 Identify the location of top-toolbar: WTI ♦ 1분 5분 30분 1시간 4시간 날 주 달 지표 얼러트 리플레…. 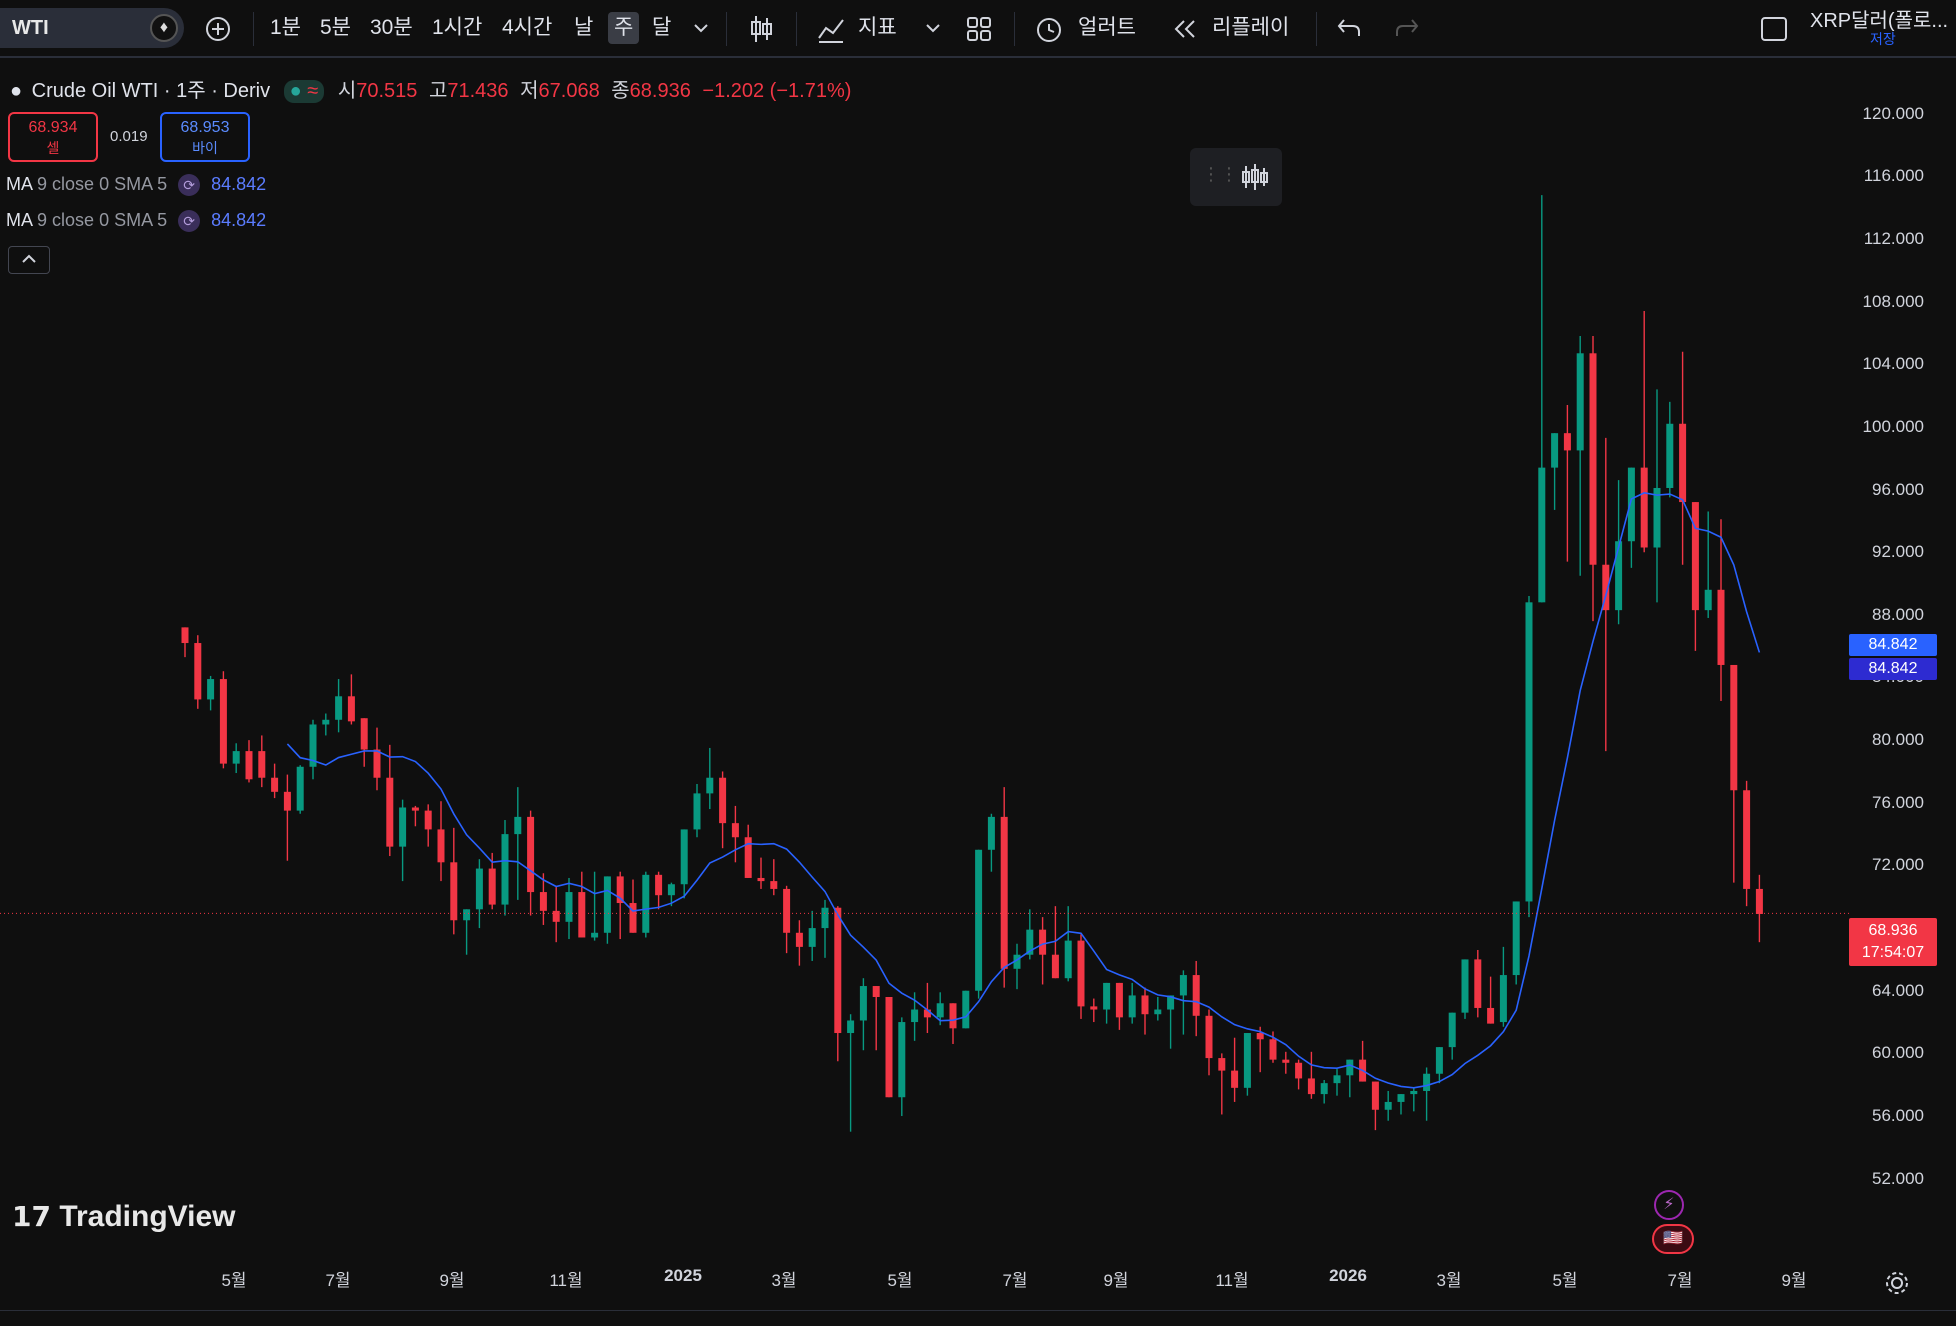
(978, 29).